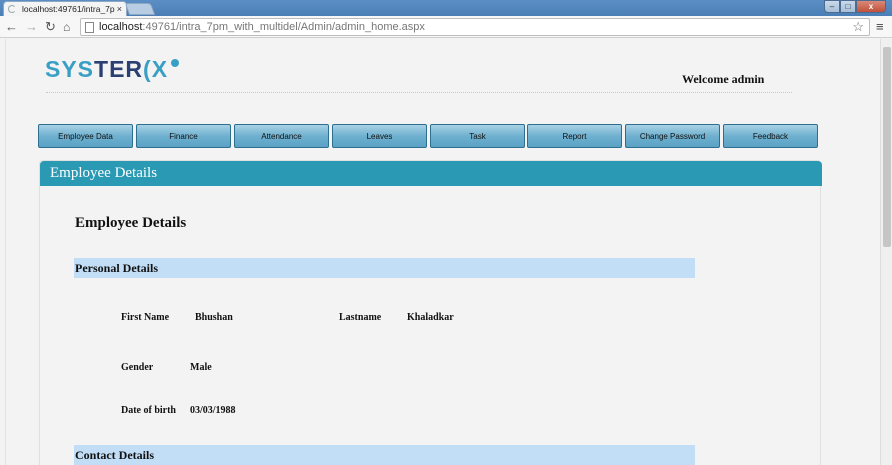  Describe the element at coordinates (70, 69) in the screenshot. I see `logo-text-part1: SYS` at that location.